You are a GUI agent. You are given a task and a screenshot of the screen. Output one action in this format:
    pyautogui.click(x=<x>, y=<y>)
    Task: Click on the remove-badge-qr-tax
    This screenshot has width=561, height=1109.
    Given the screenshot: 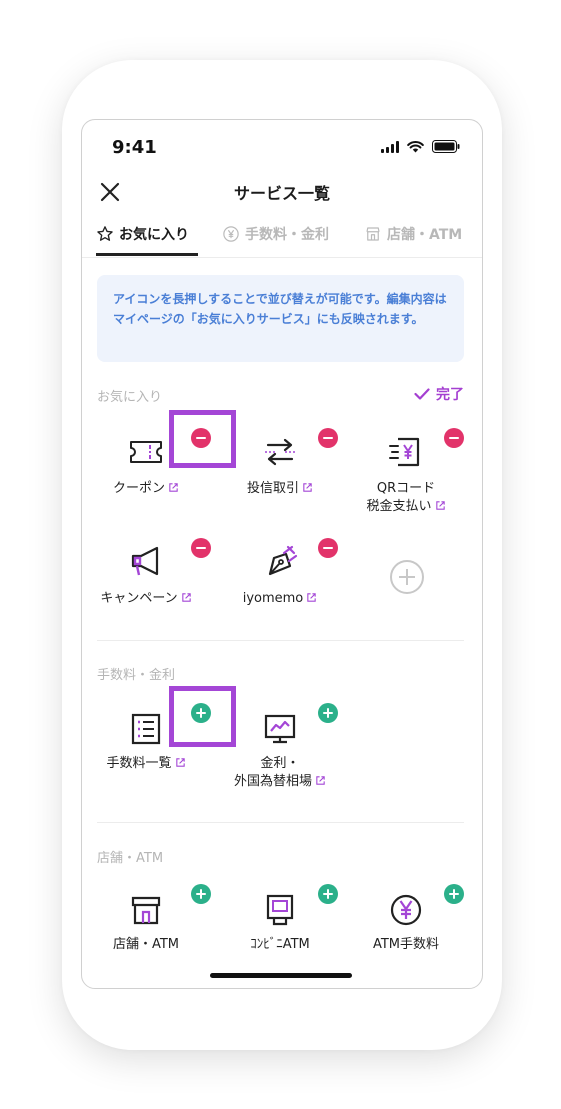 What is the action you would take?
    pyautogui.click(x=454, y=438)
    